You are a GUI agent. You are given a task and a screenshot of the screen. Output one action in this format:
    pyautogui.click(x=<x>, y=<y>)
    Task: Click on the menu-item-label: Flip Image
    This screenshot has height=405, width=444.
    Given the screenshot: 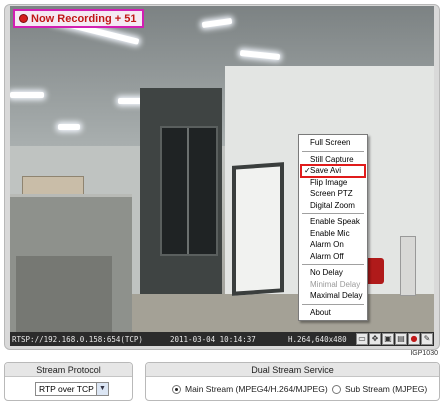 What is the action you would take?
    pyautogui.click(x=329, y=182)
    